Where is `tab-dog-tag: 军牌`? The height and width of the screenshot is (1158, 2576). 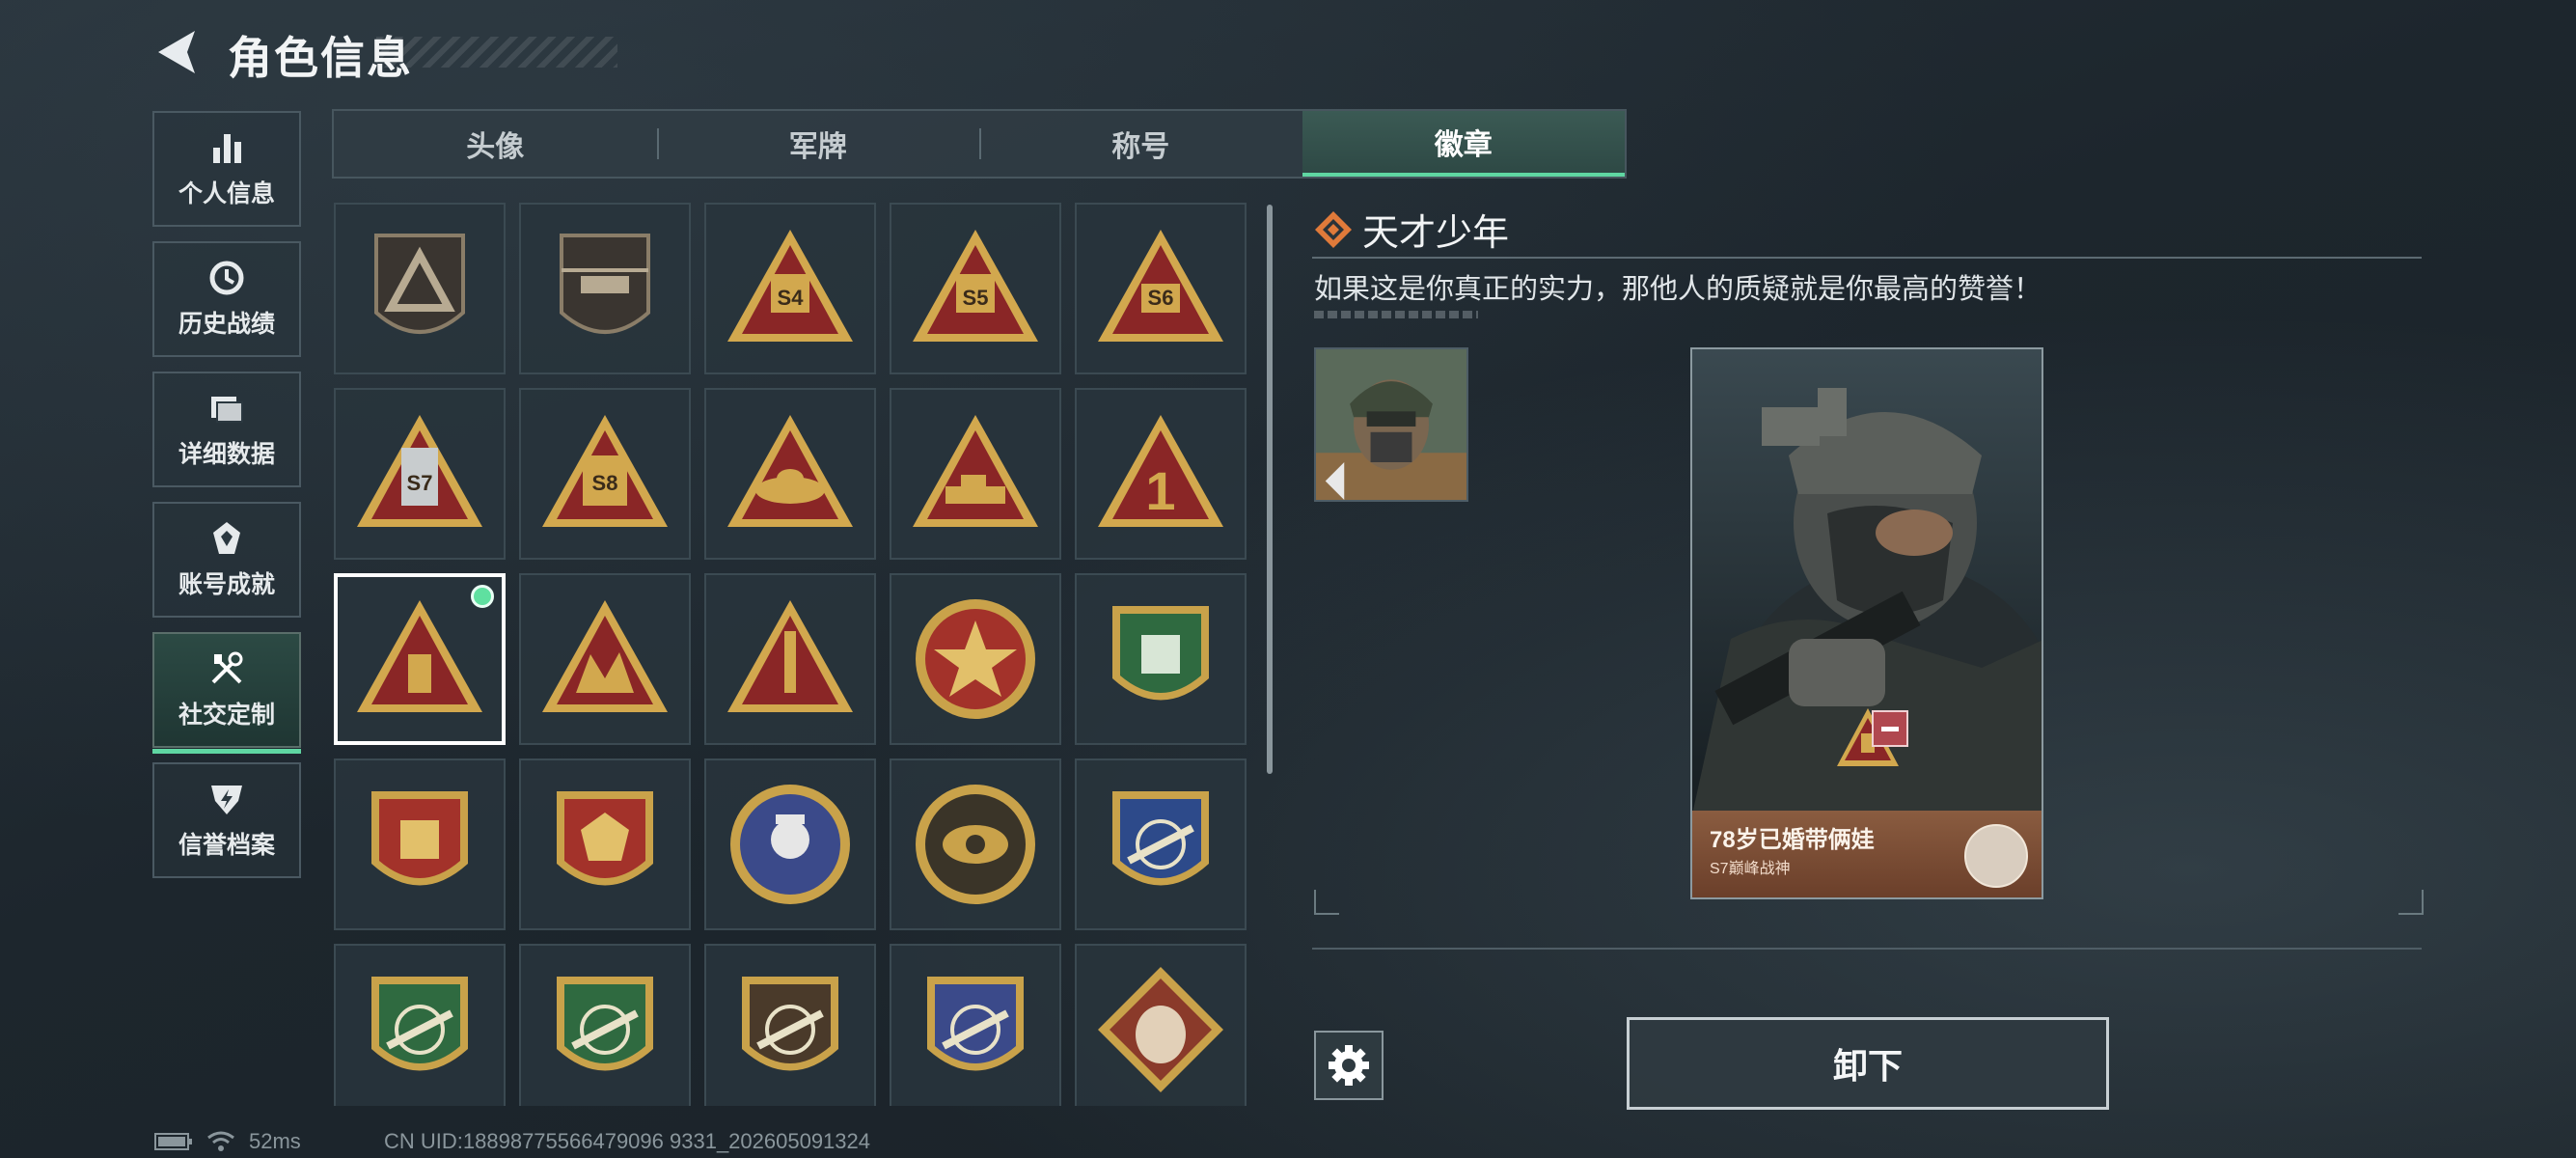 tab-dog-tag: 军牌 is located at coordinates (818, 144).